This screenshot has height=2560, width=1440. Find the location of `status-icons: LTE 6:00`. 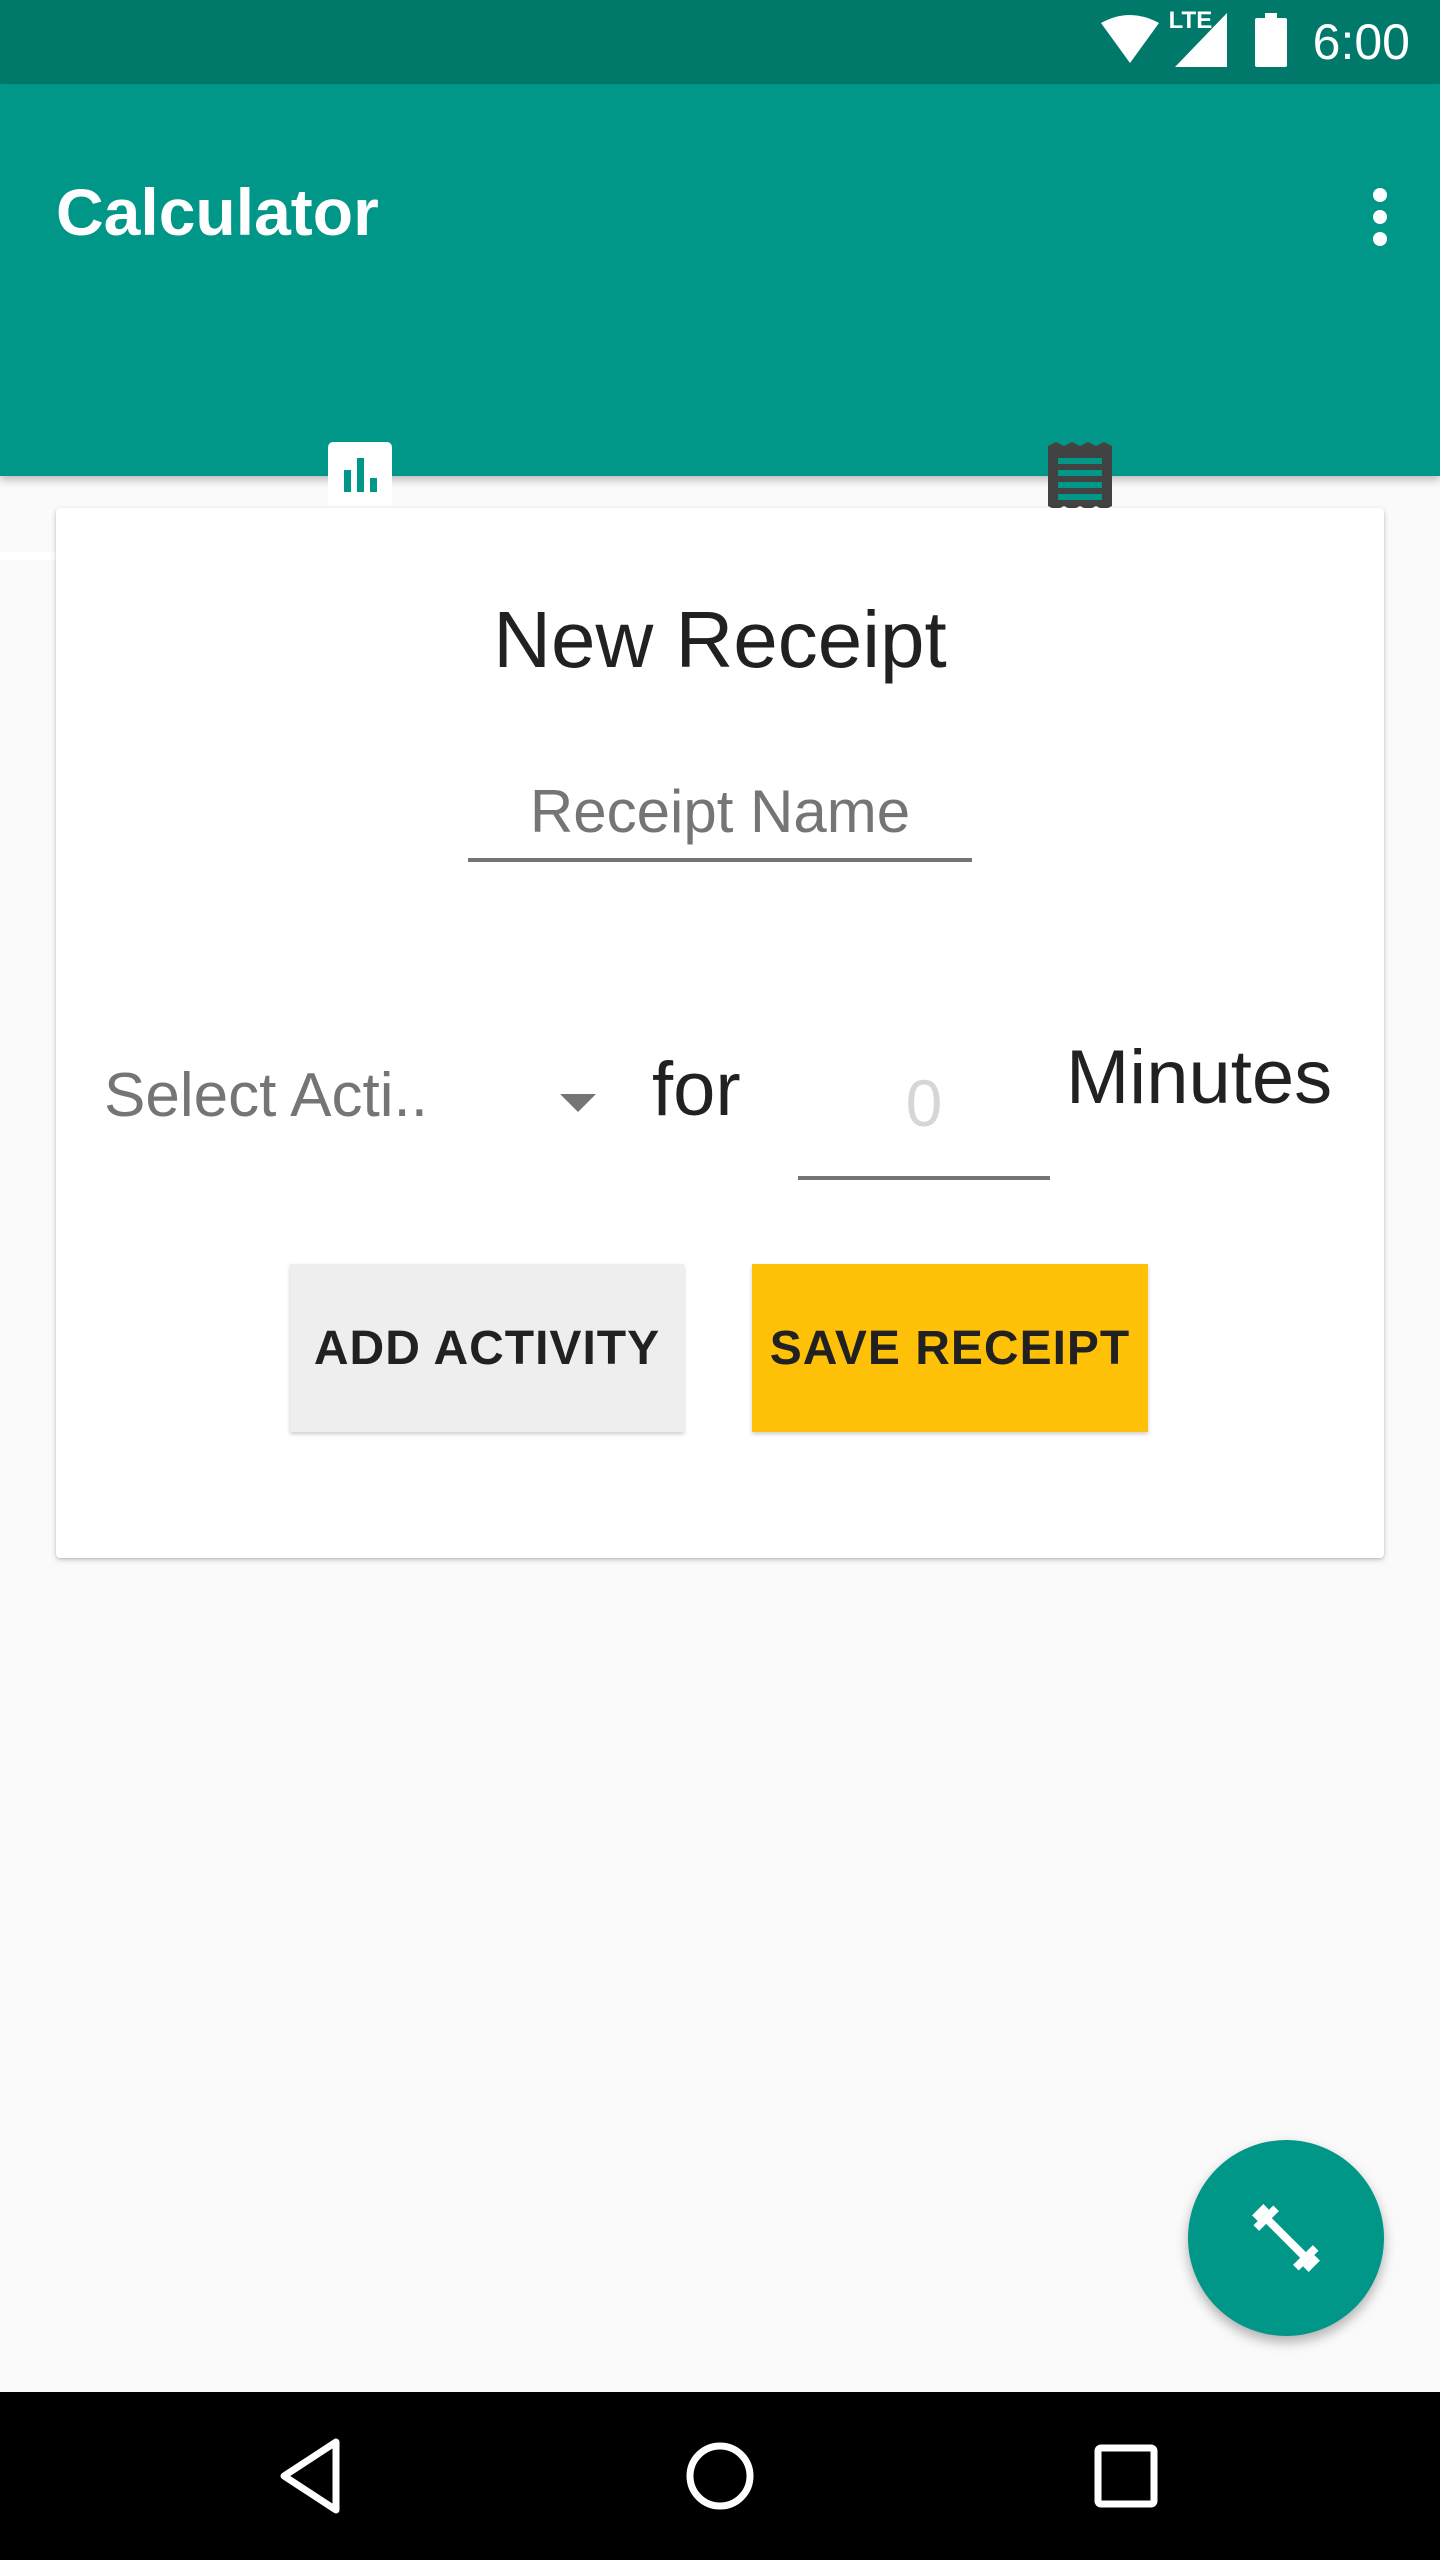

status-icons: LTE 6:00 is located at coordinates (1254, 42).